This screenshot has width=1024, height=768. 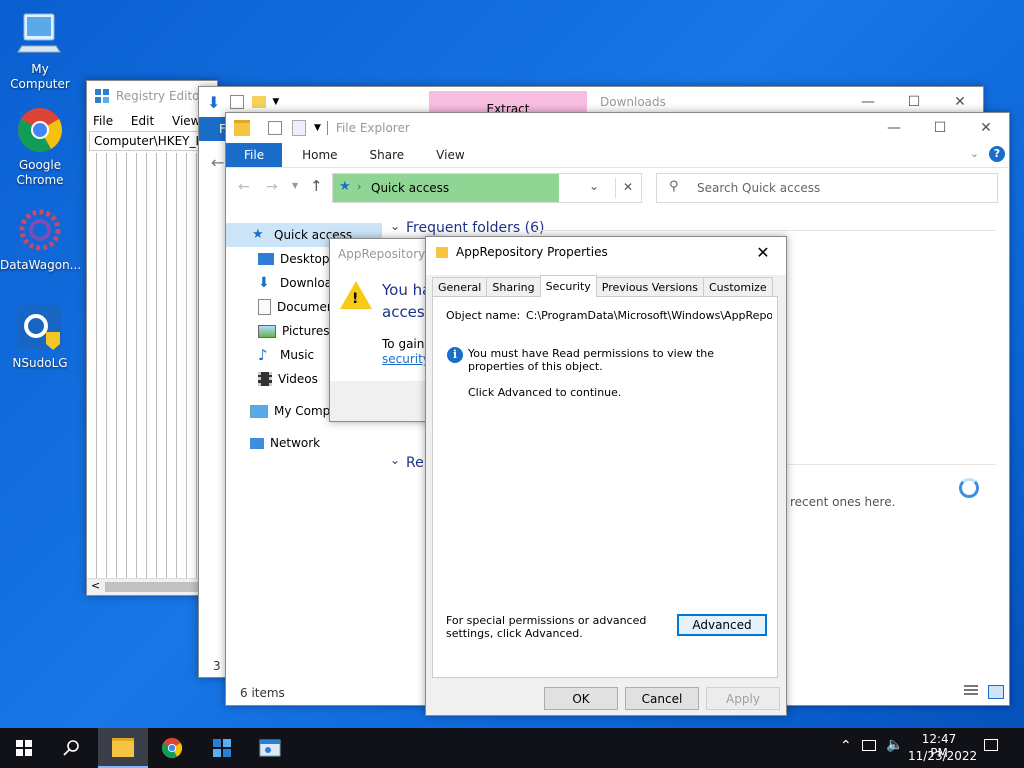 I want to click on back-icon: ←, so click(x=244, y=187).